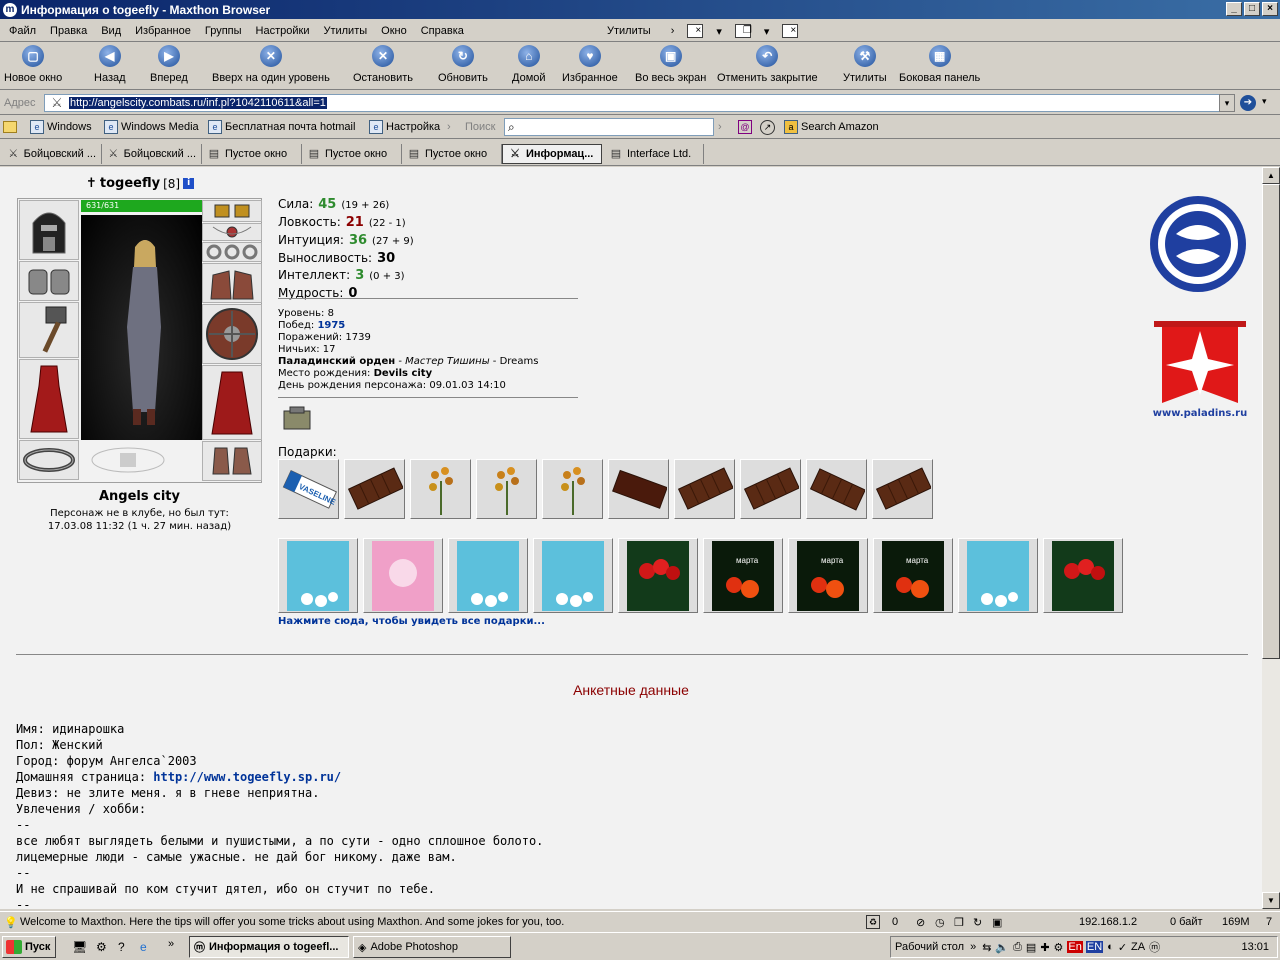  Describe the element at coordinates (33, 64) in the screenshot. I see `new-window-button: ▢ Новое окно` at that location.